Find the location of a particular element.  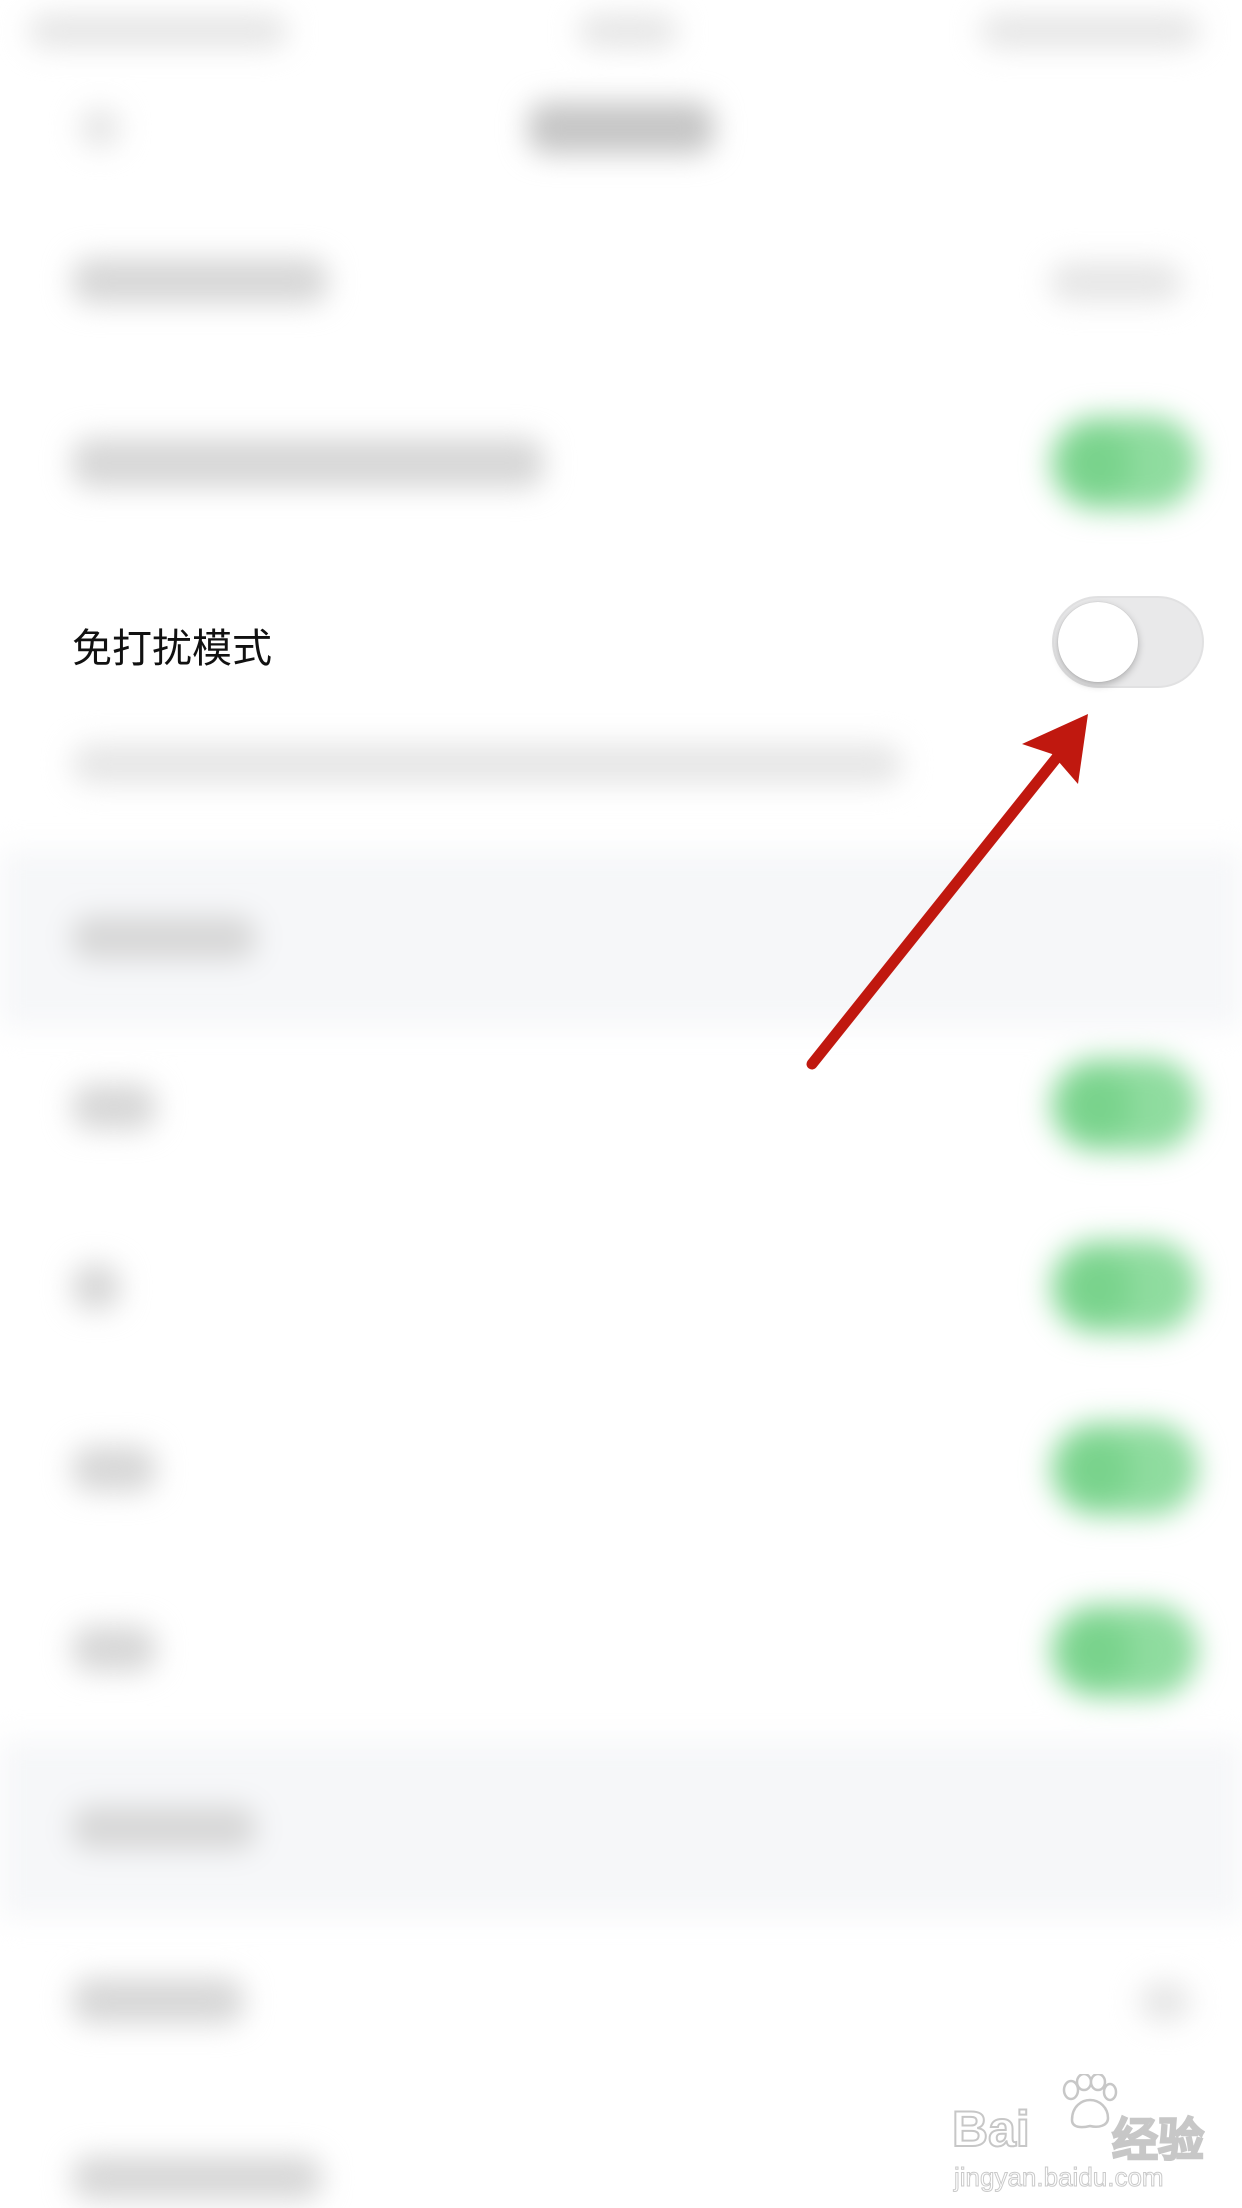

watermark-url: jingyan.baidu.com is located at coordinates (1059, 2177).